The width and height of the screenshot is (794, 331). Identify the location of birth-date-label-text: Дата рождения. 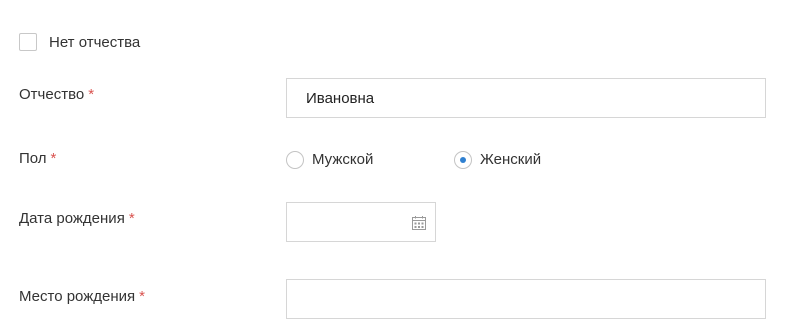
(72, 218).